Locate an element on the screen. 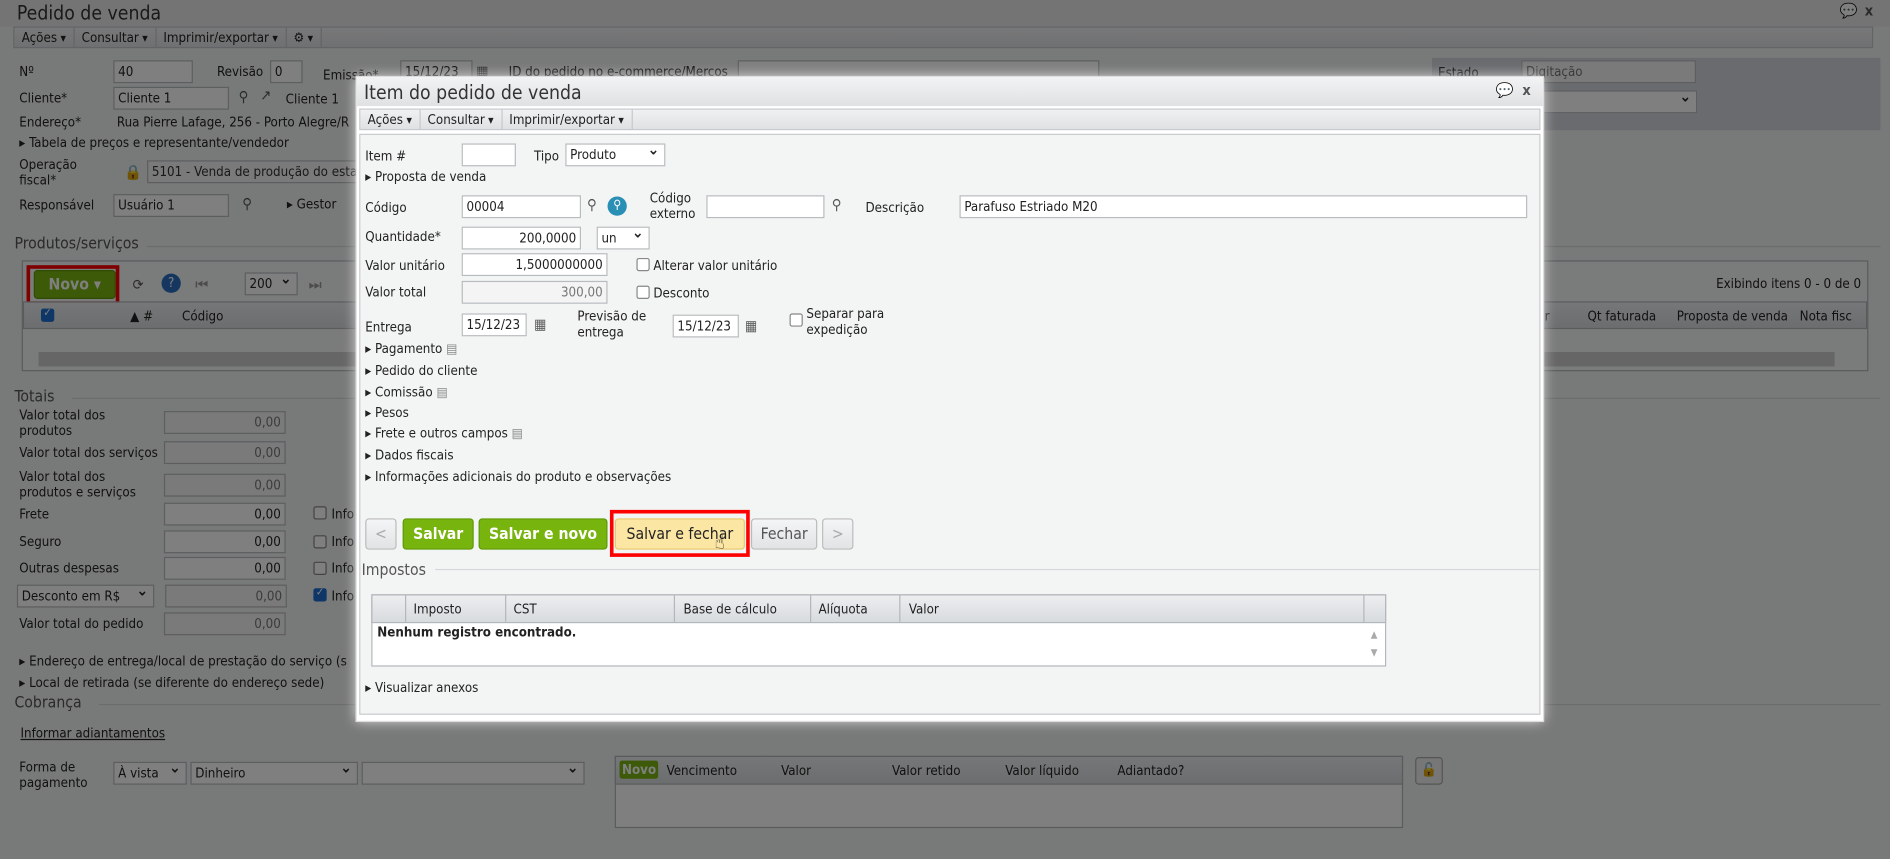 This screenshot has height=859, width=1890. entrega-label: Entrega is located at coordinates (388, 327).